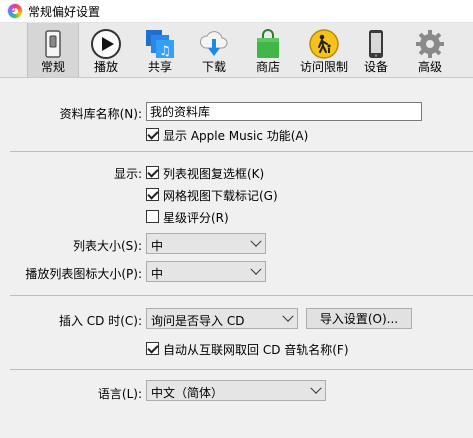  I want to click on list-size-dropdown: 中, so click(206, 243).